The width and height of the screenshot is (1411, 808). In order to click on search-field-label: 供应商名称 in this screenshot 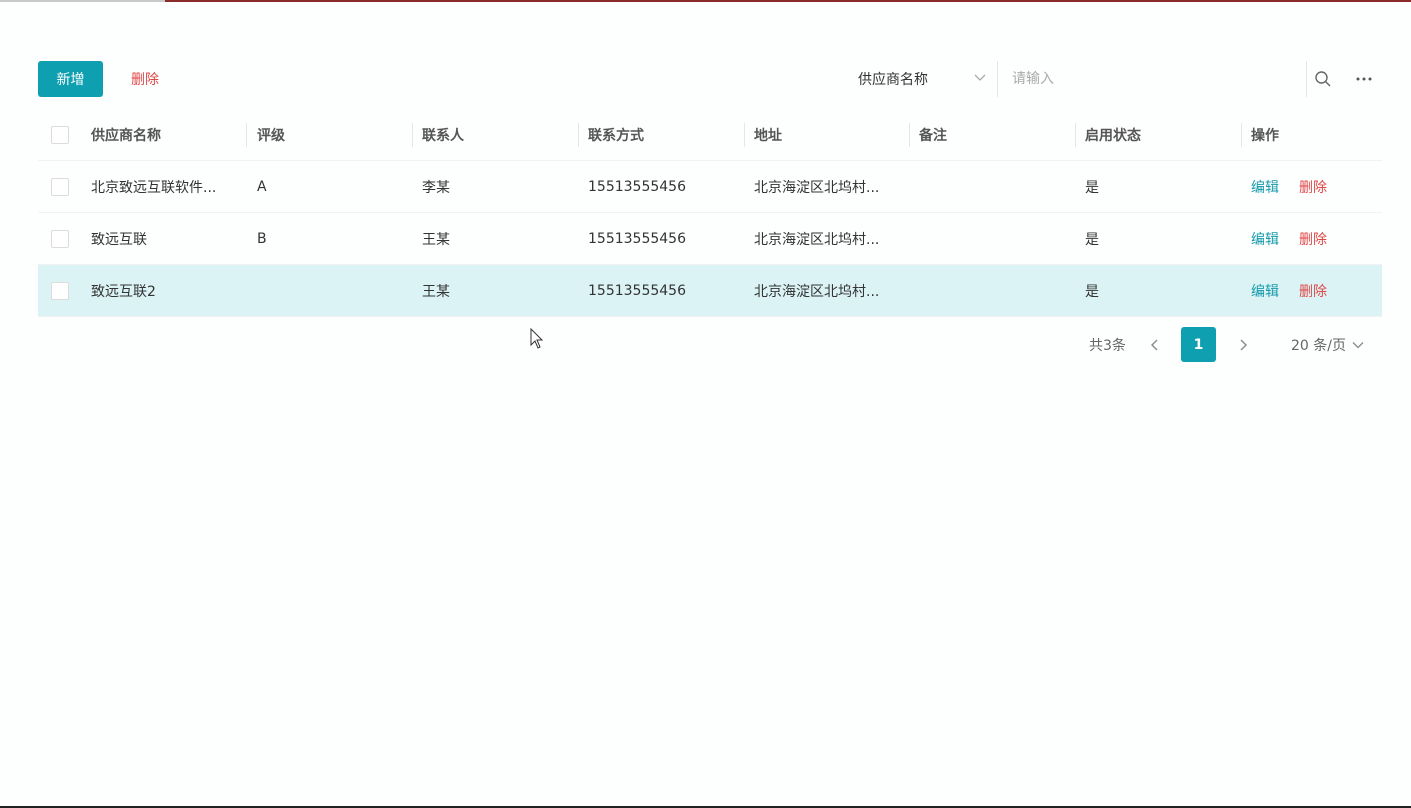, I will do `click(893, 80)`.